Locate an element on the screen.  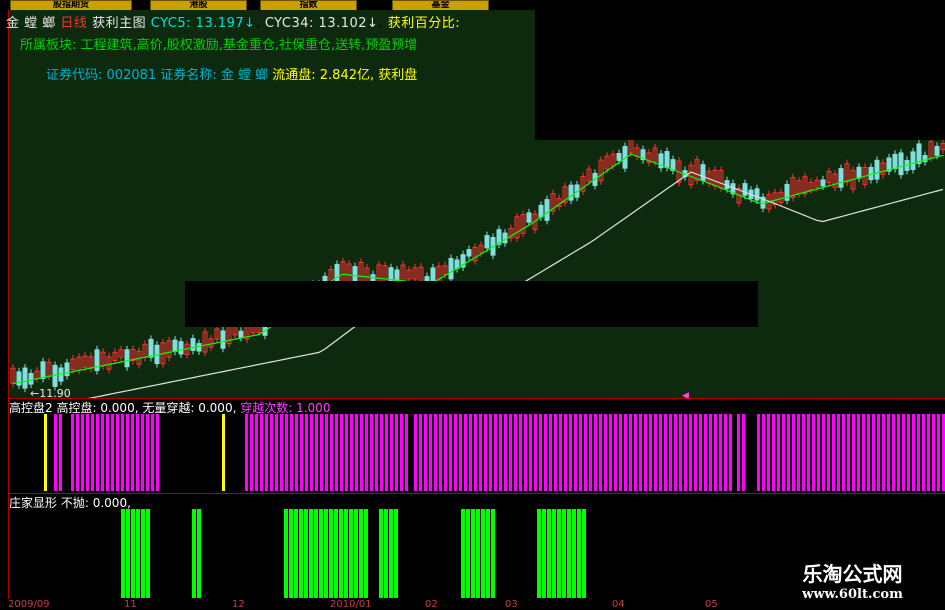
cyc5-value: 13.197↓ is located at coordinates (225, 23).